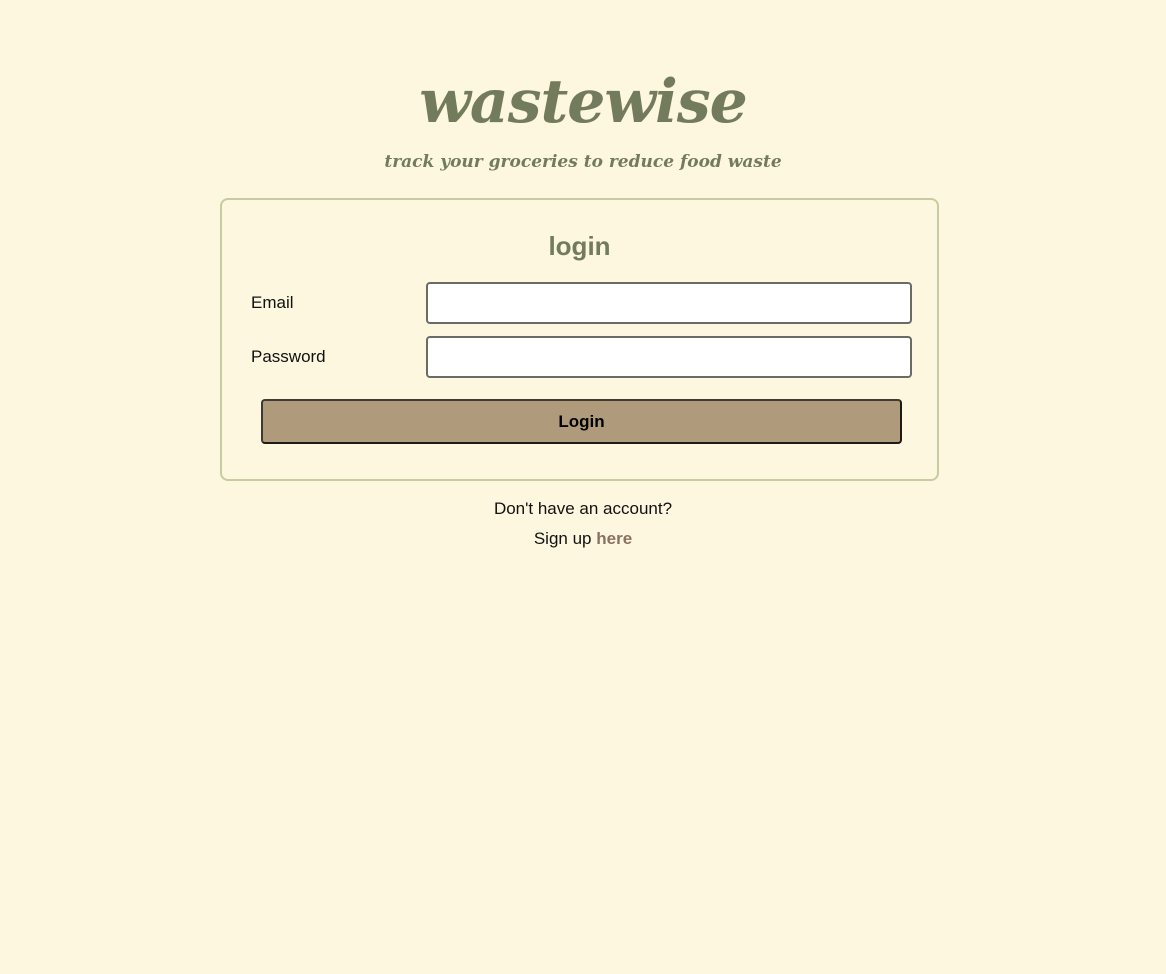  I want to click on email-label: Email, so click(272, 302).